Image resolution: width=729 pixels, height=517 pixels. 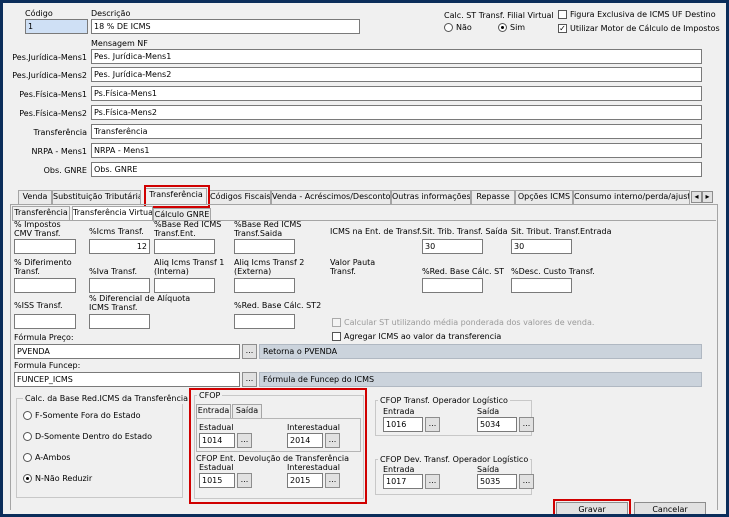 I want to click on icms-transf-label: %Icms Transf., so click(x=116, y=231).